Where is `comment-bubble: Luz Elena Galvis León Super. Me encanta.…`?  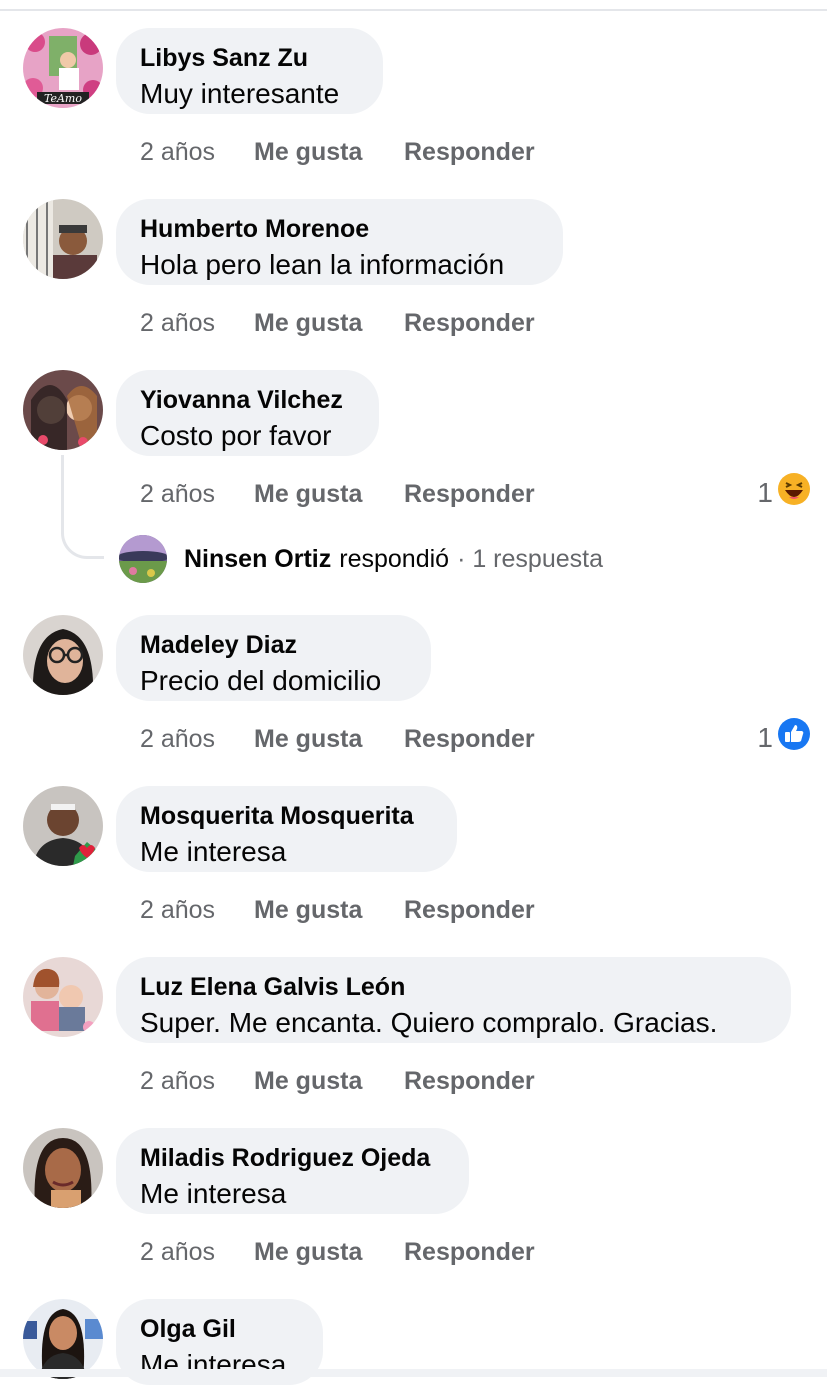 comment-bubble: Luz Elena Galvis León Super. Me encanta.… is located at coordinates (453, 1000).